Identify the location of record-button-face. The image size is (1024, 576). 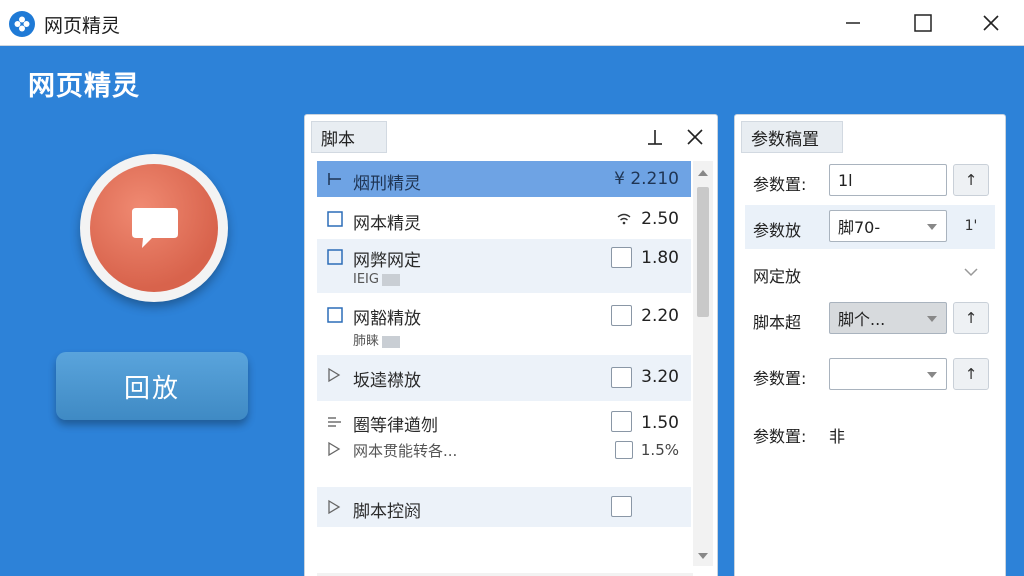
(154, 228).